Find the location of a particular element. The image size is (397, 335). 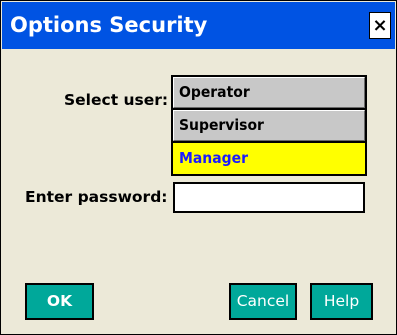

ok-button: OK is located at coordinates (59, 301).